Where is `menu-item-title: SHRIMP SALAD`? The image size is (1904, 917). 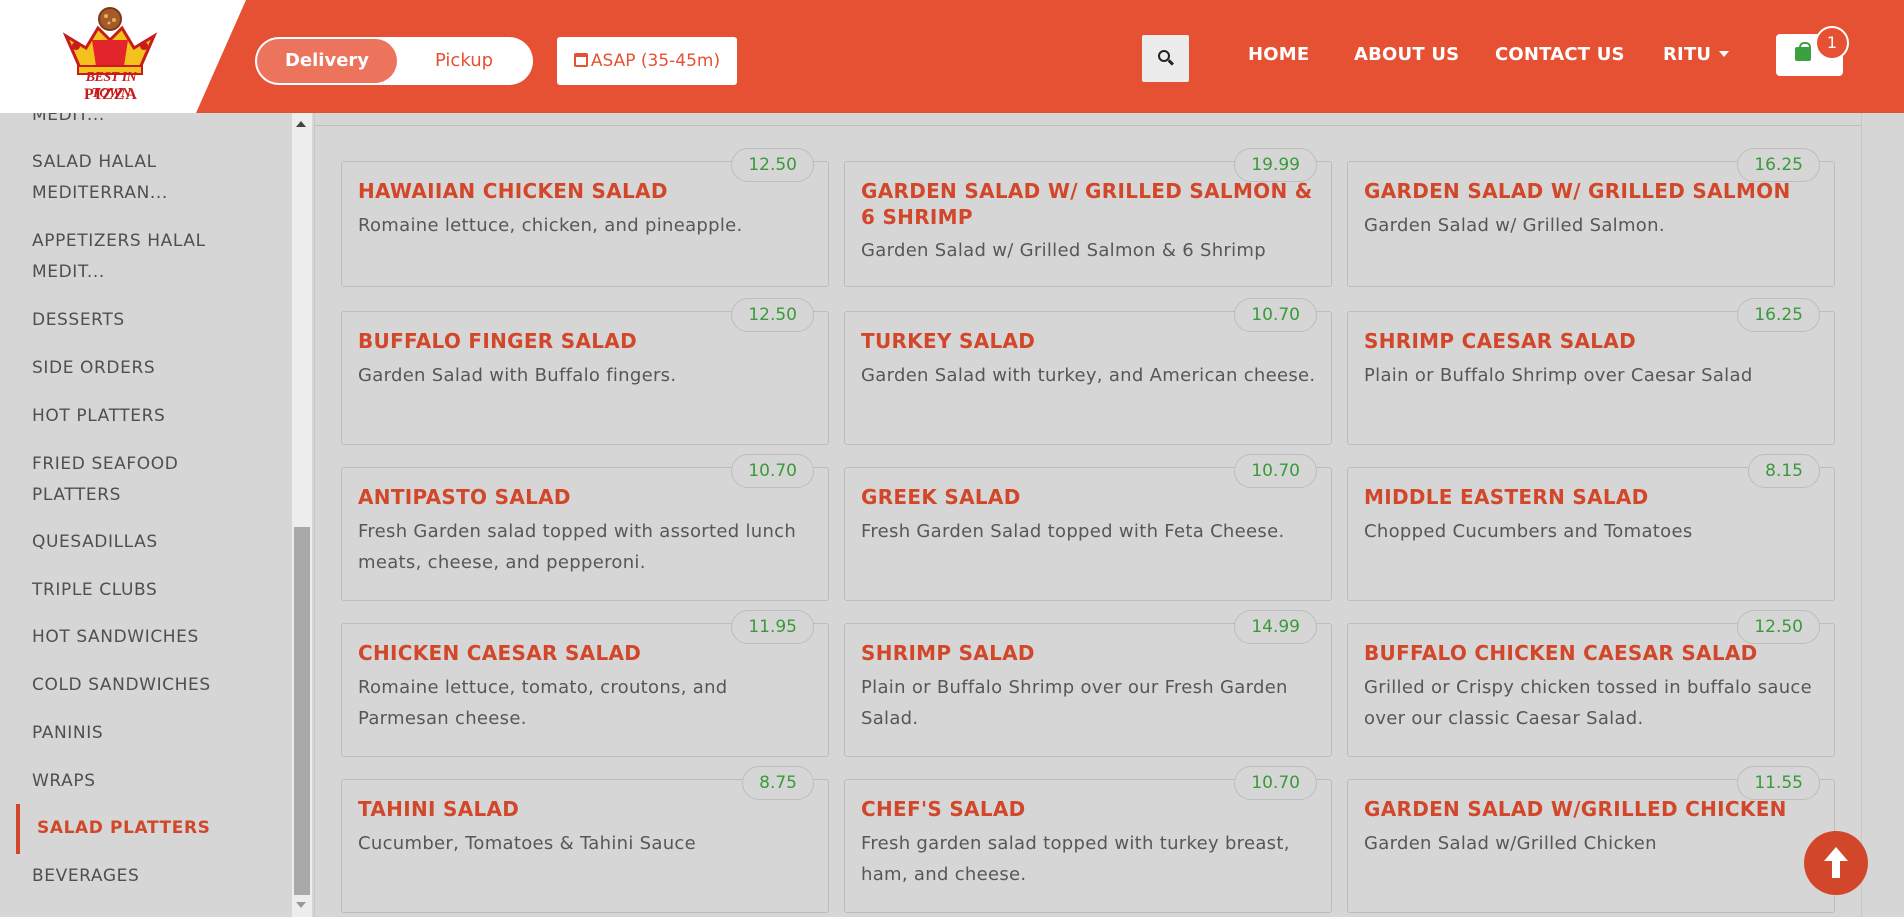 menu-item-title: SHRIMP SALAD is located at coordinates (948, 653).